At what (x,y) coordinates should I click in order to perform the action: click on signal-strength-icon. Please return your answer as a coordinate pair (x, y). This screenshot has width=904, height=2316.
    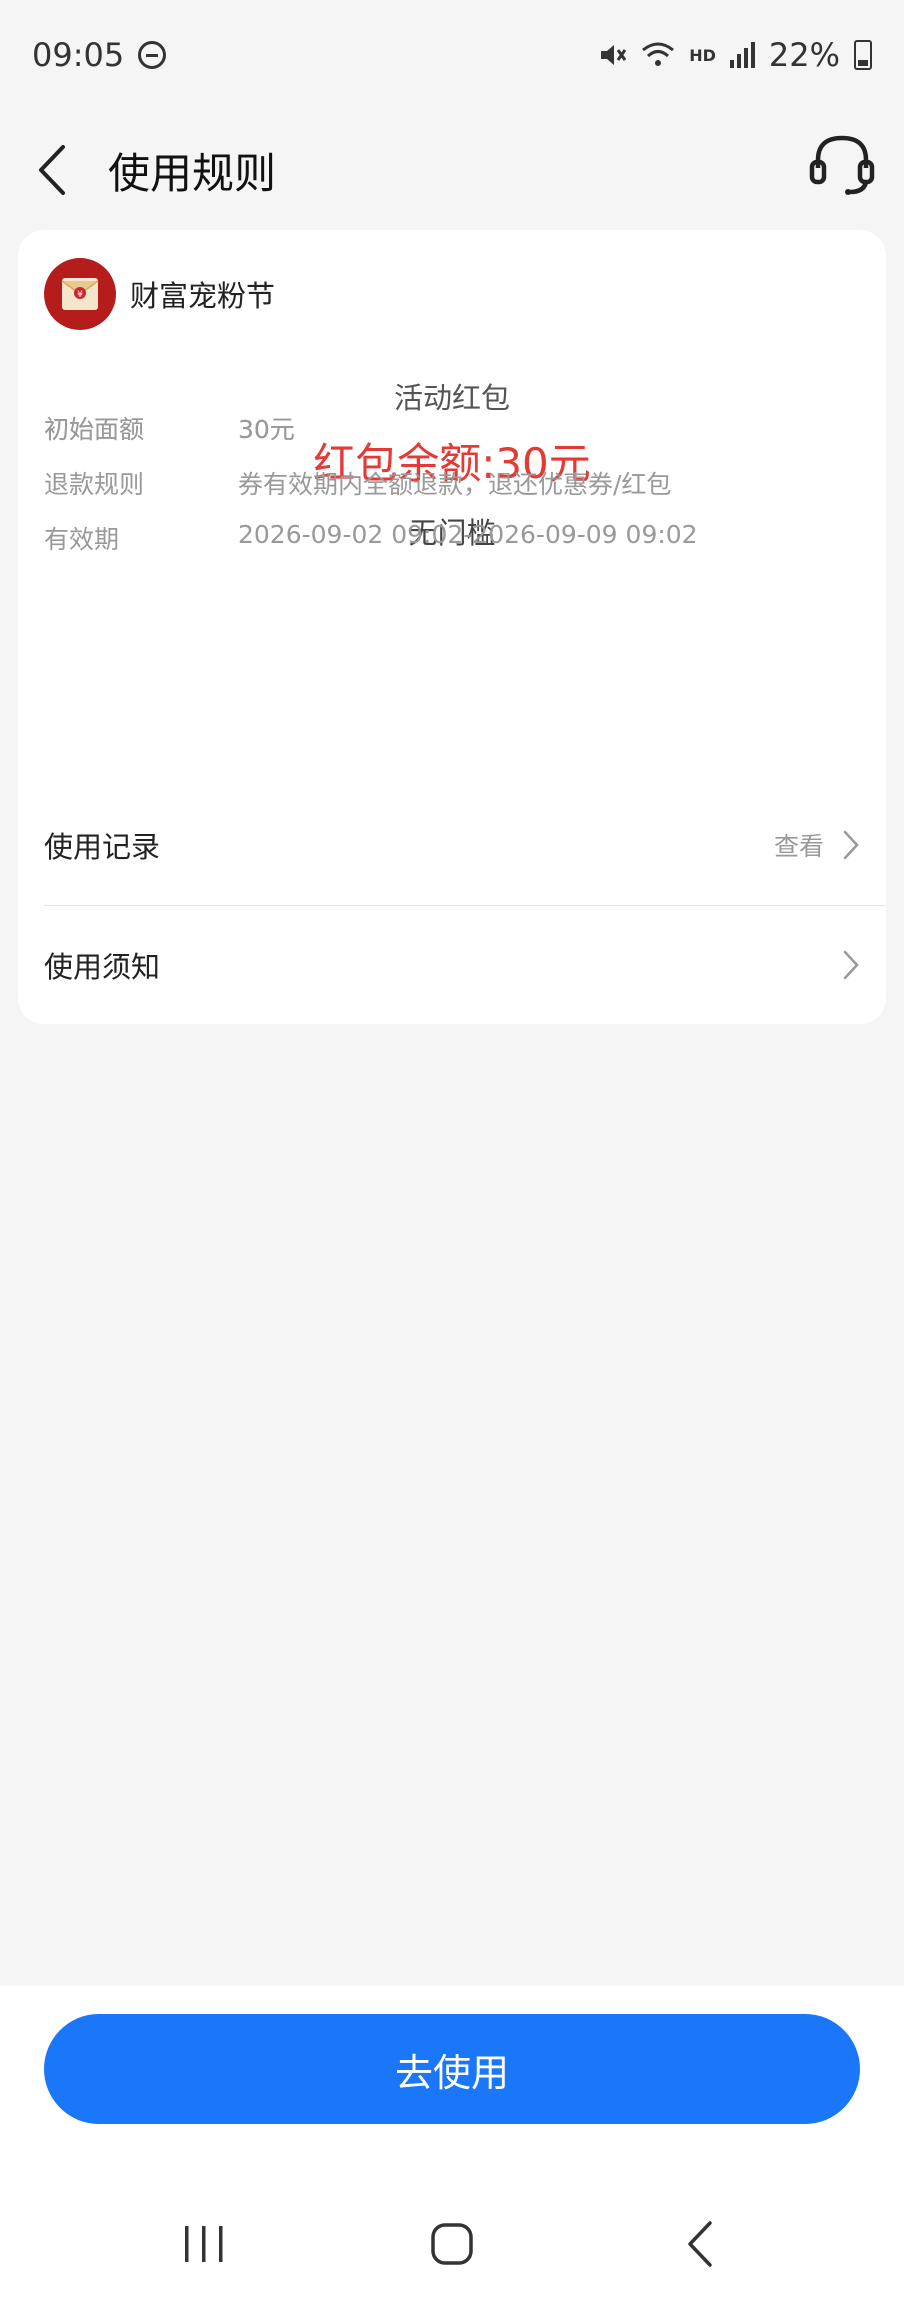
    Looking at the image, I should click on (742, 55).